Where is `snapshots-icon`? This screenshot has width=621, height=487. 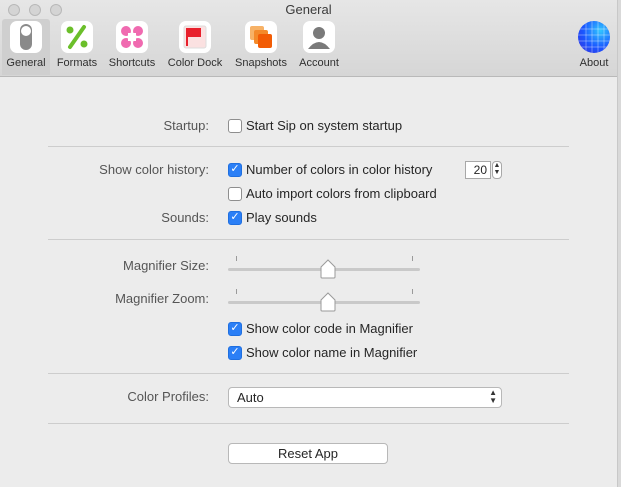 snapshots-icon is located at coordinates (261, 37).